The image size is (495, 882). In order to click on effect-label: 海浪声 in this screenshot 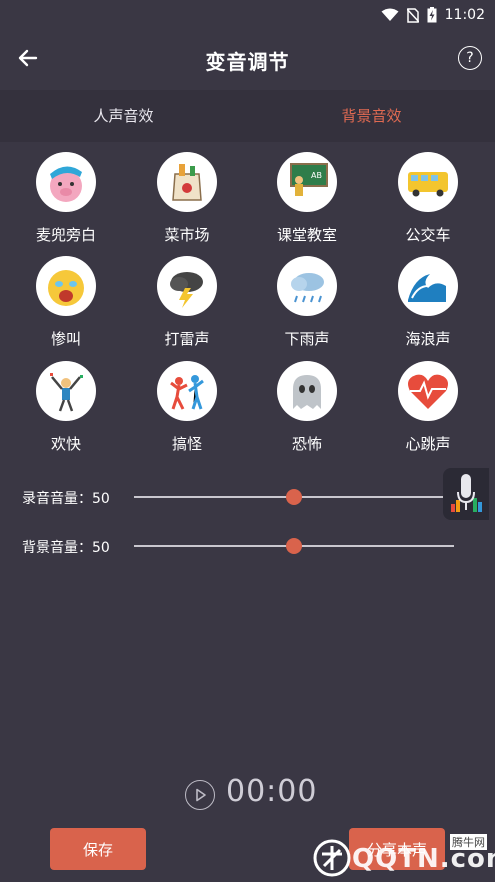, I will do `click(428, 339)`.